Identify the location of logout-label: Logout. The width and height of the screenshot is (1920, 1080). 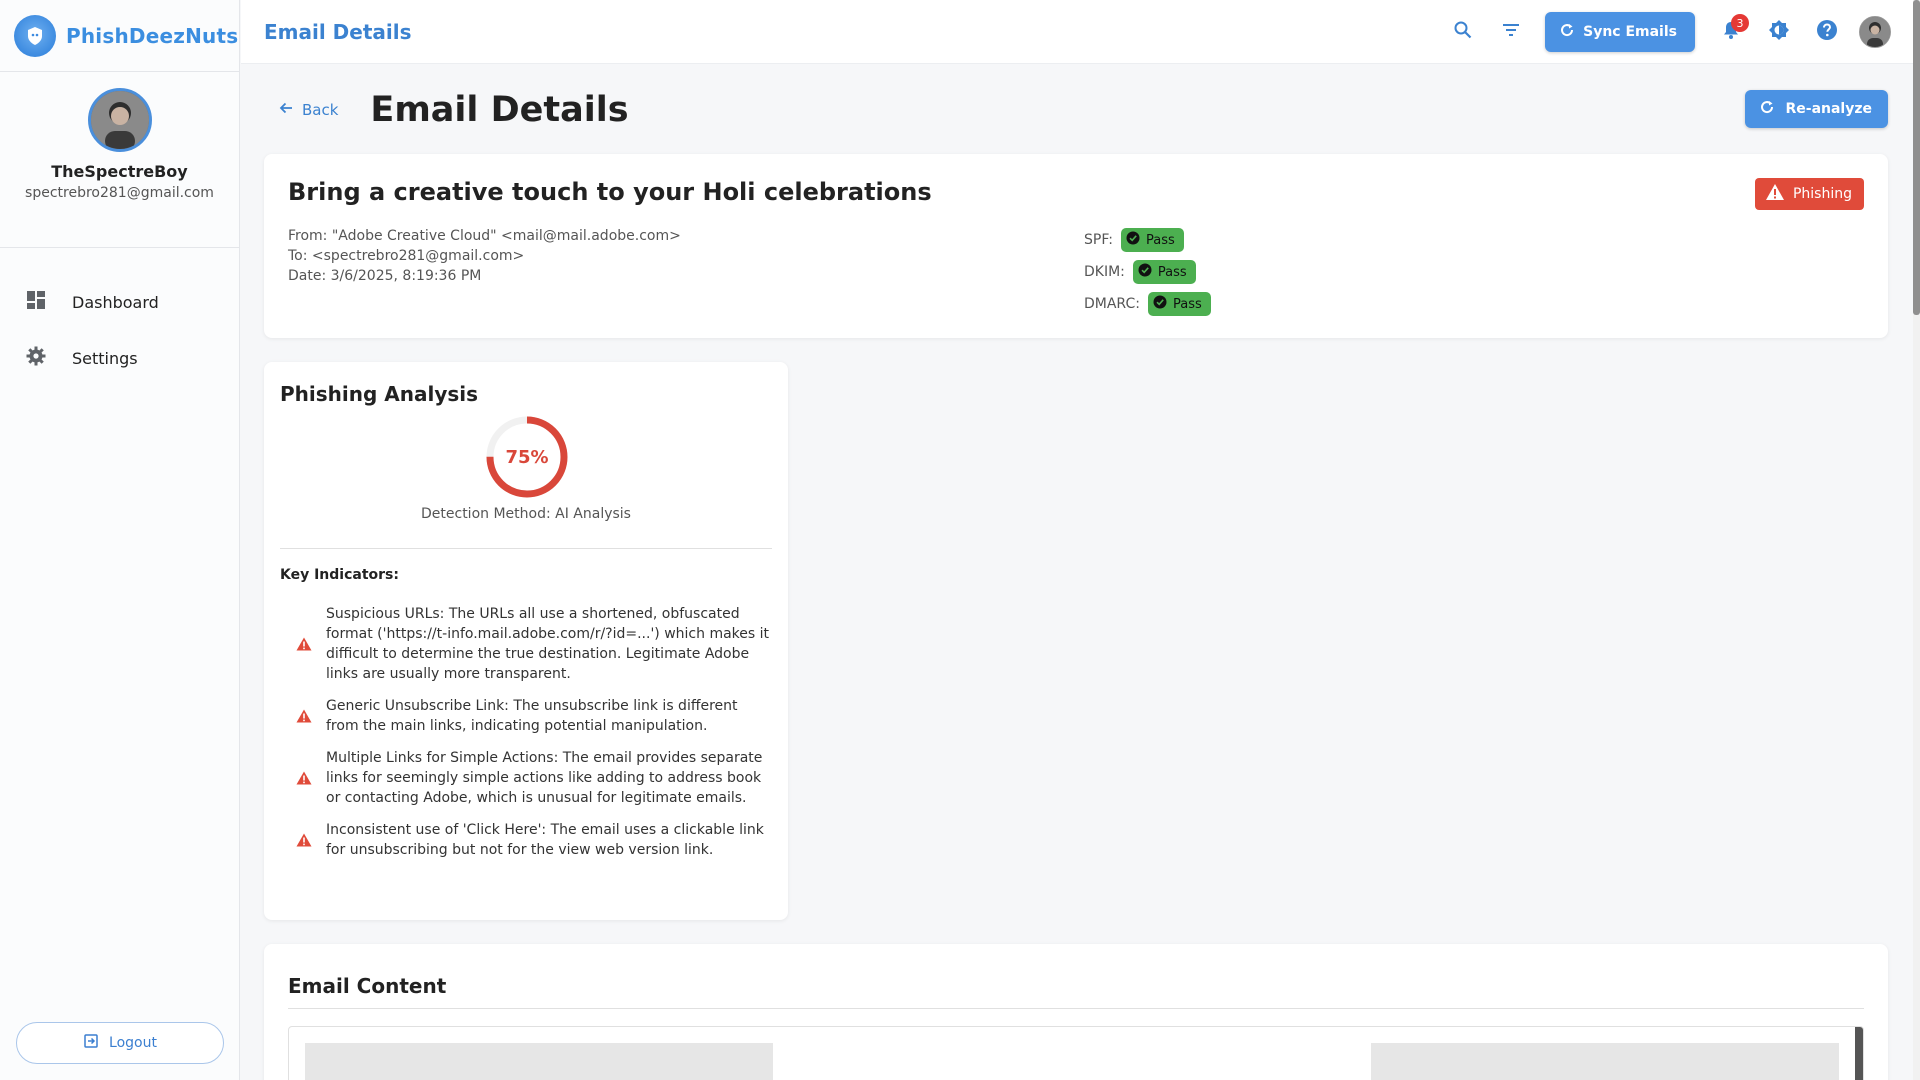
(133, 1043).